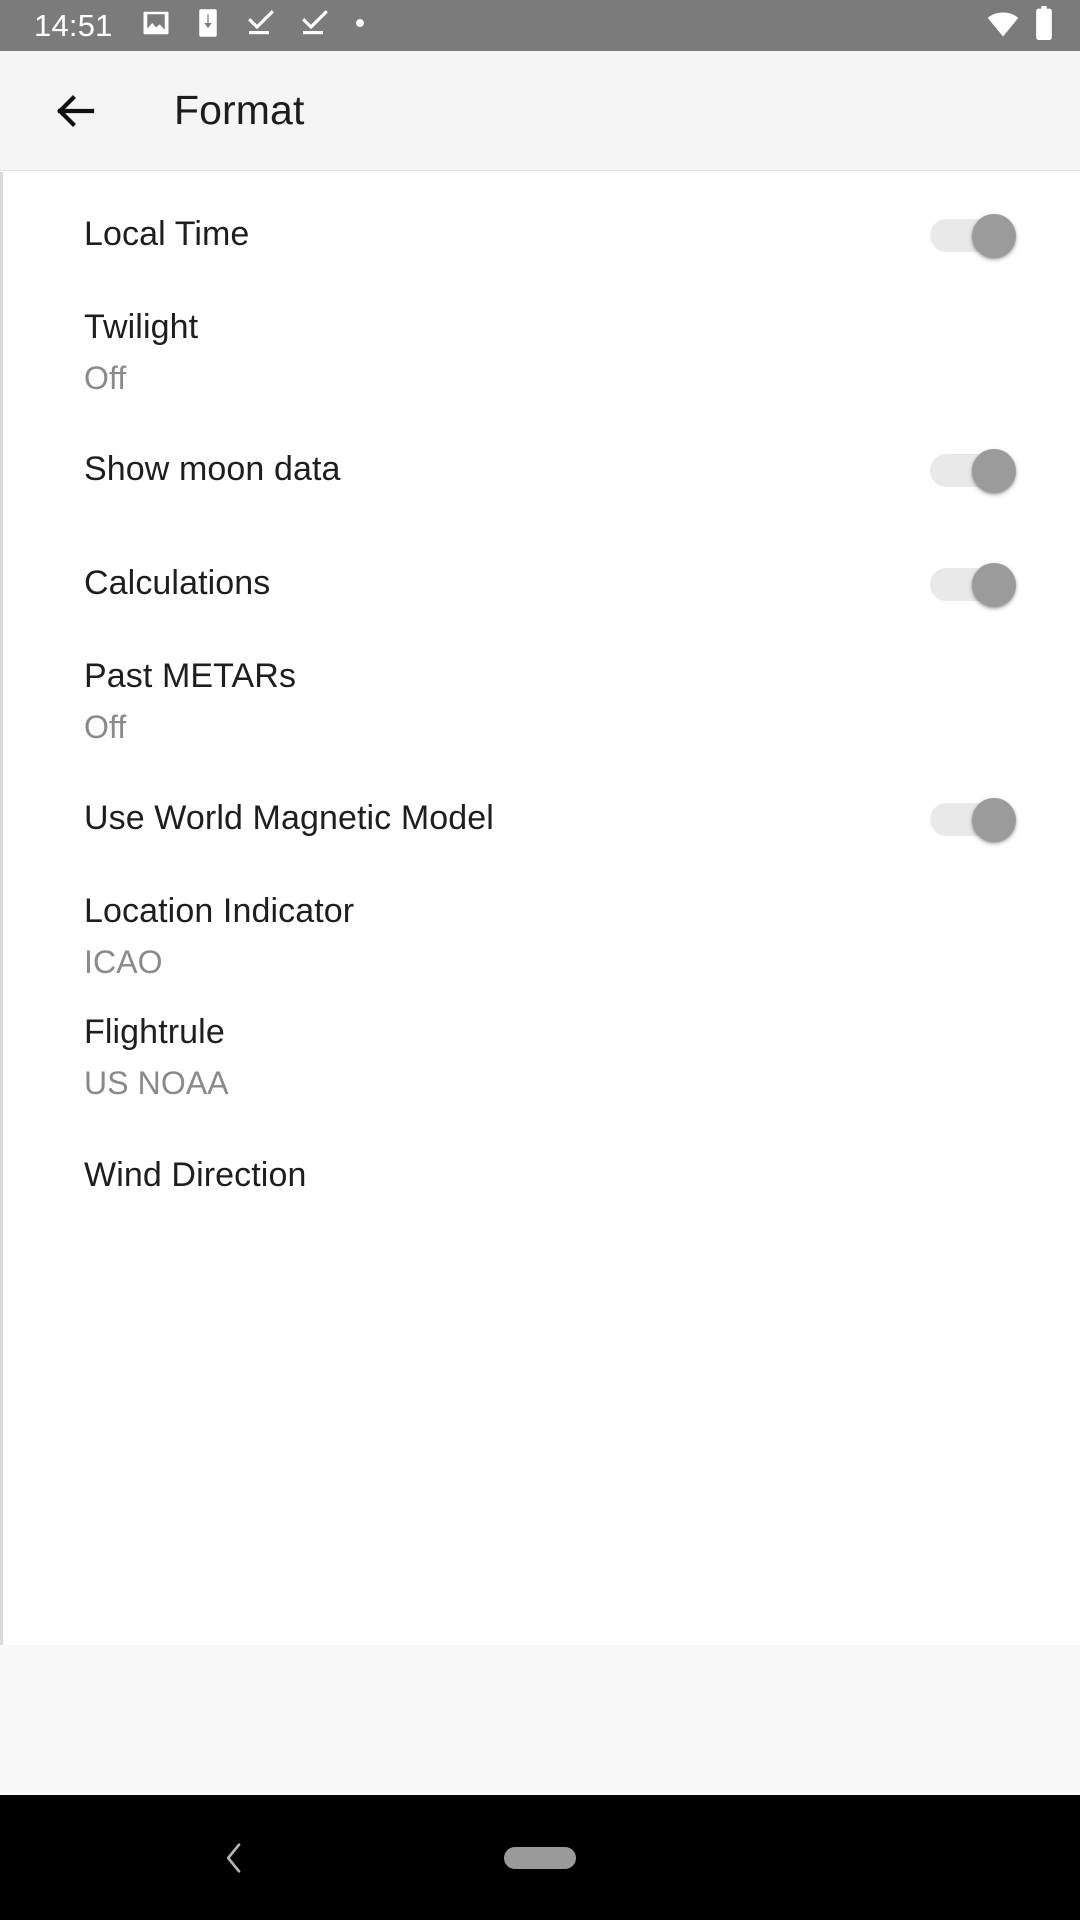  I want to click on setting-row-calculations: Calculations, so click(541, 584).